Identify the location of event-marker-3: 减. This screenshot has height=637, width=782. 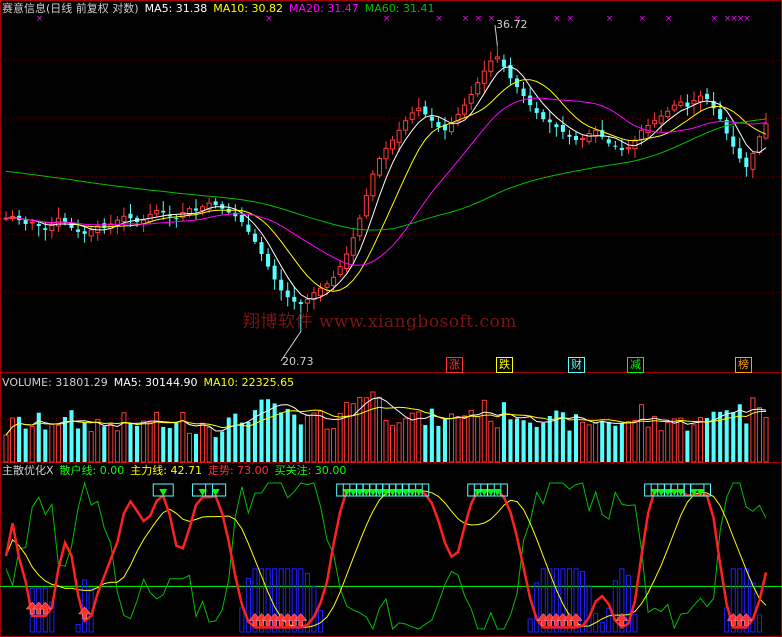
(635, 365).